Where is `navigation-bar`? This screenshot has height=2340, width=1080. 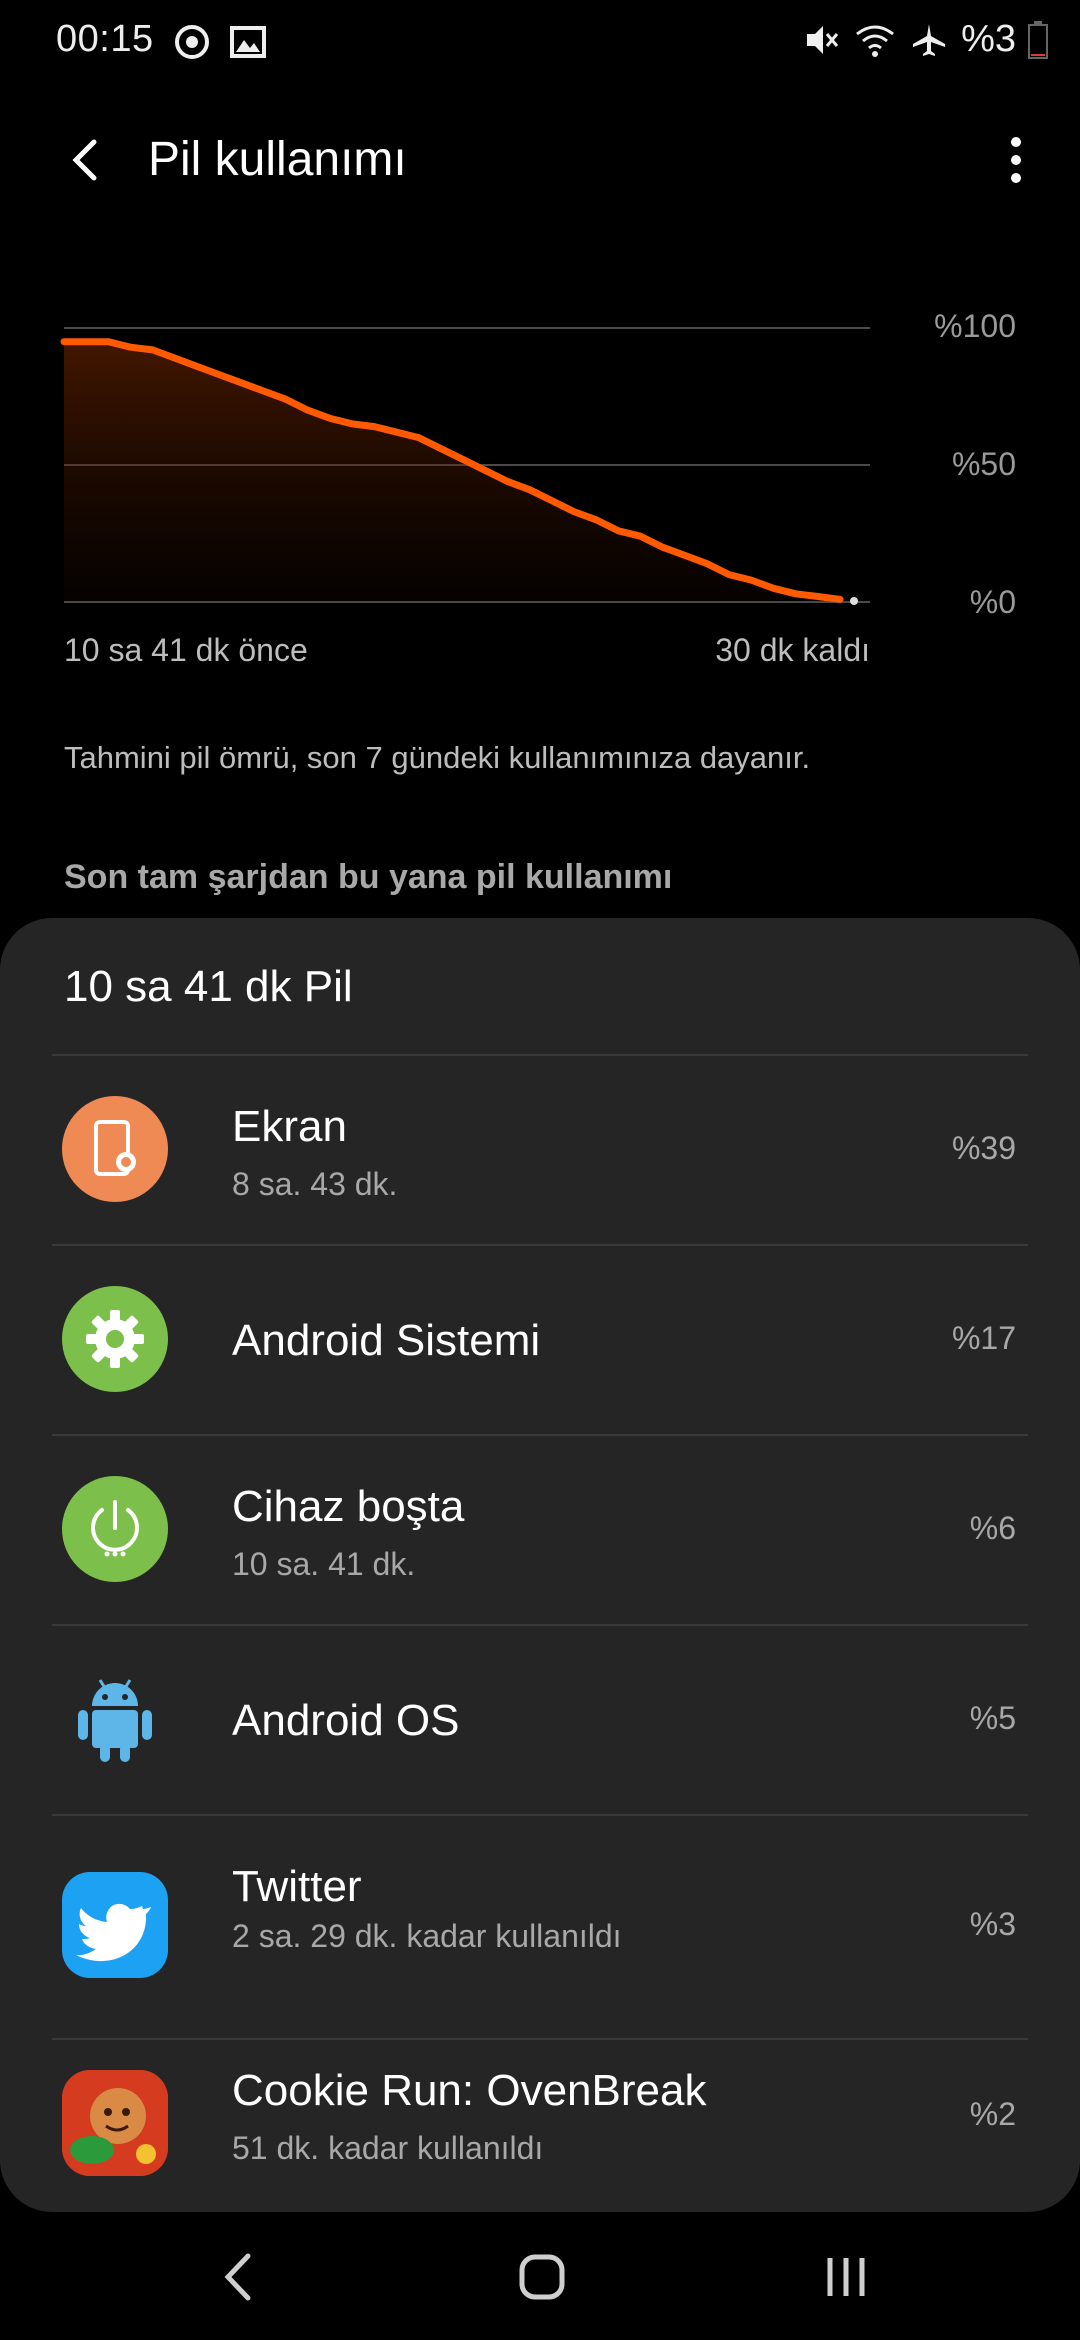 navigation-bar is located at coordinates (540, 2276).